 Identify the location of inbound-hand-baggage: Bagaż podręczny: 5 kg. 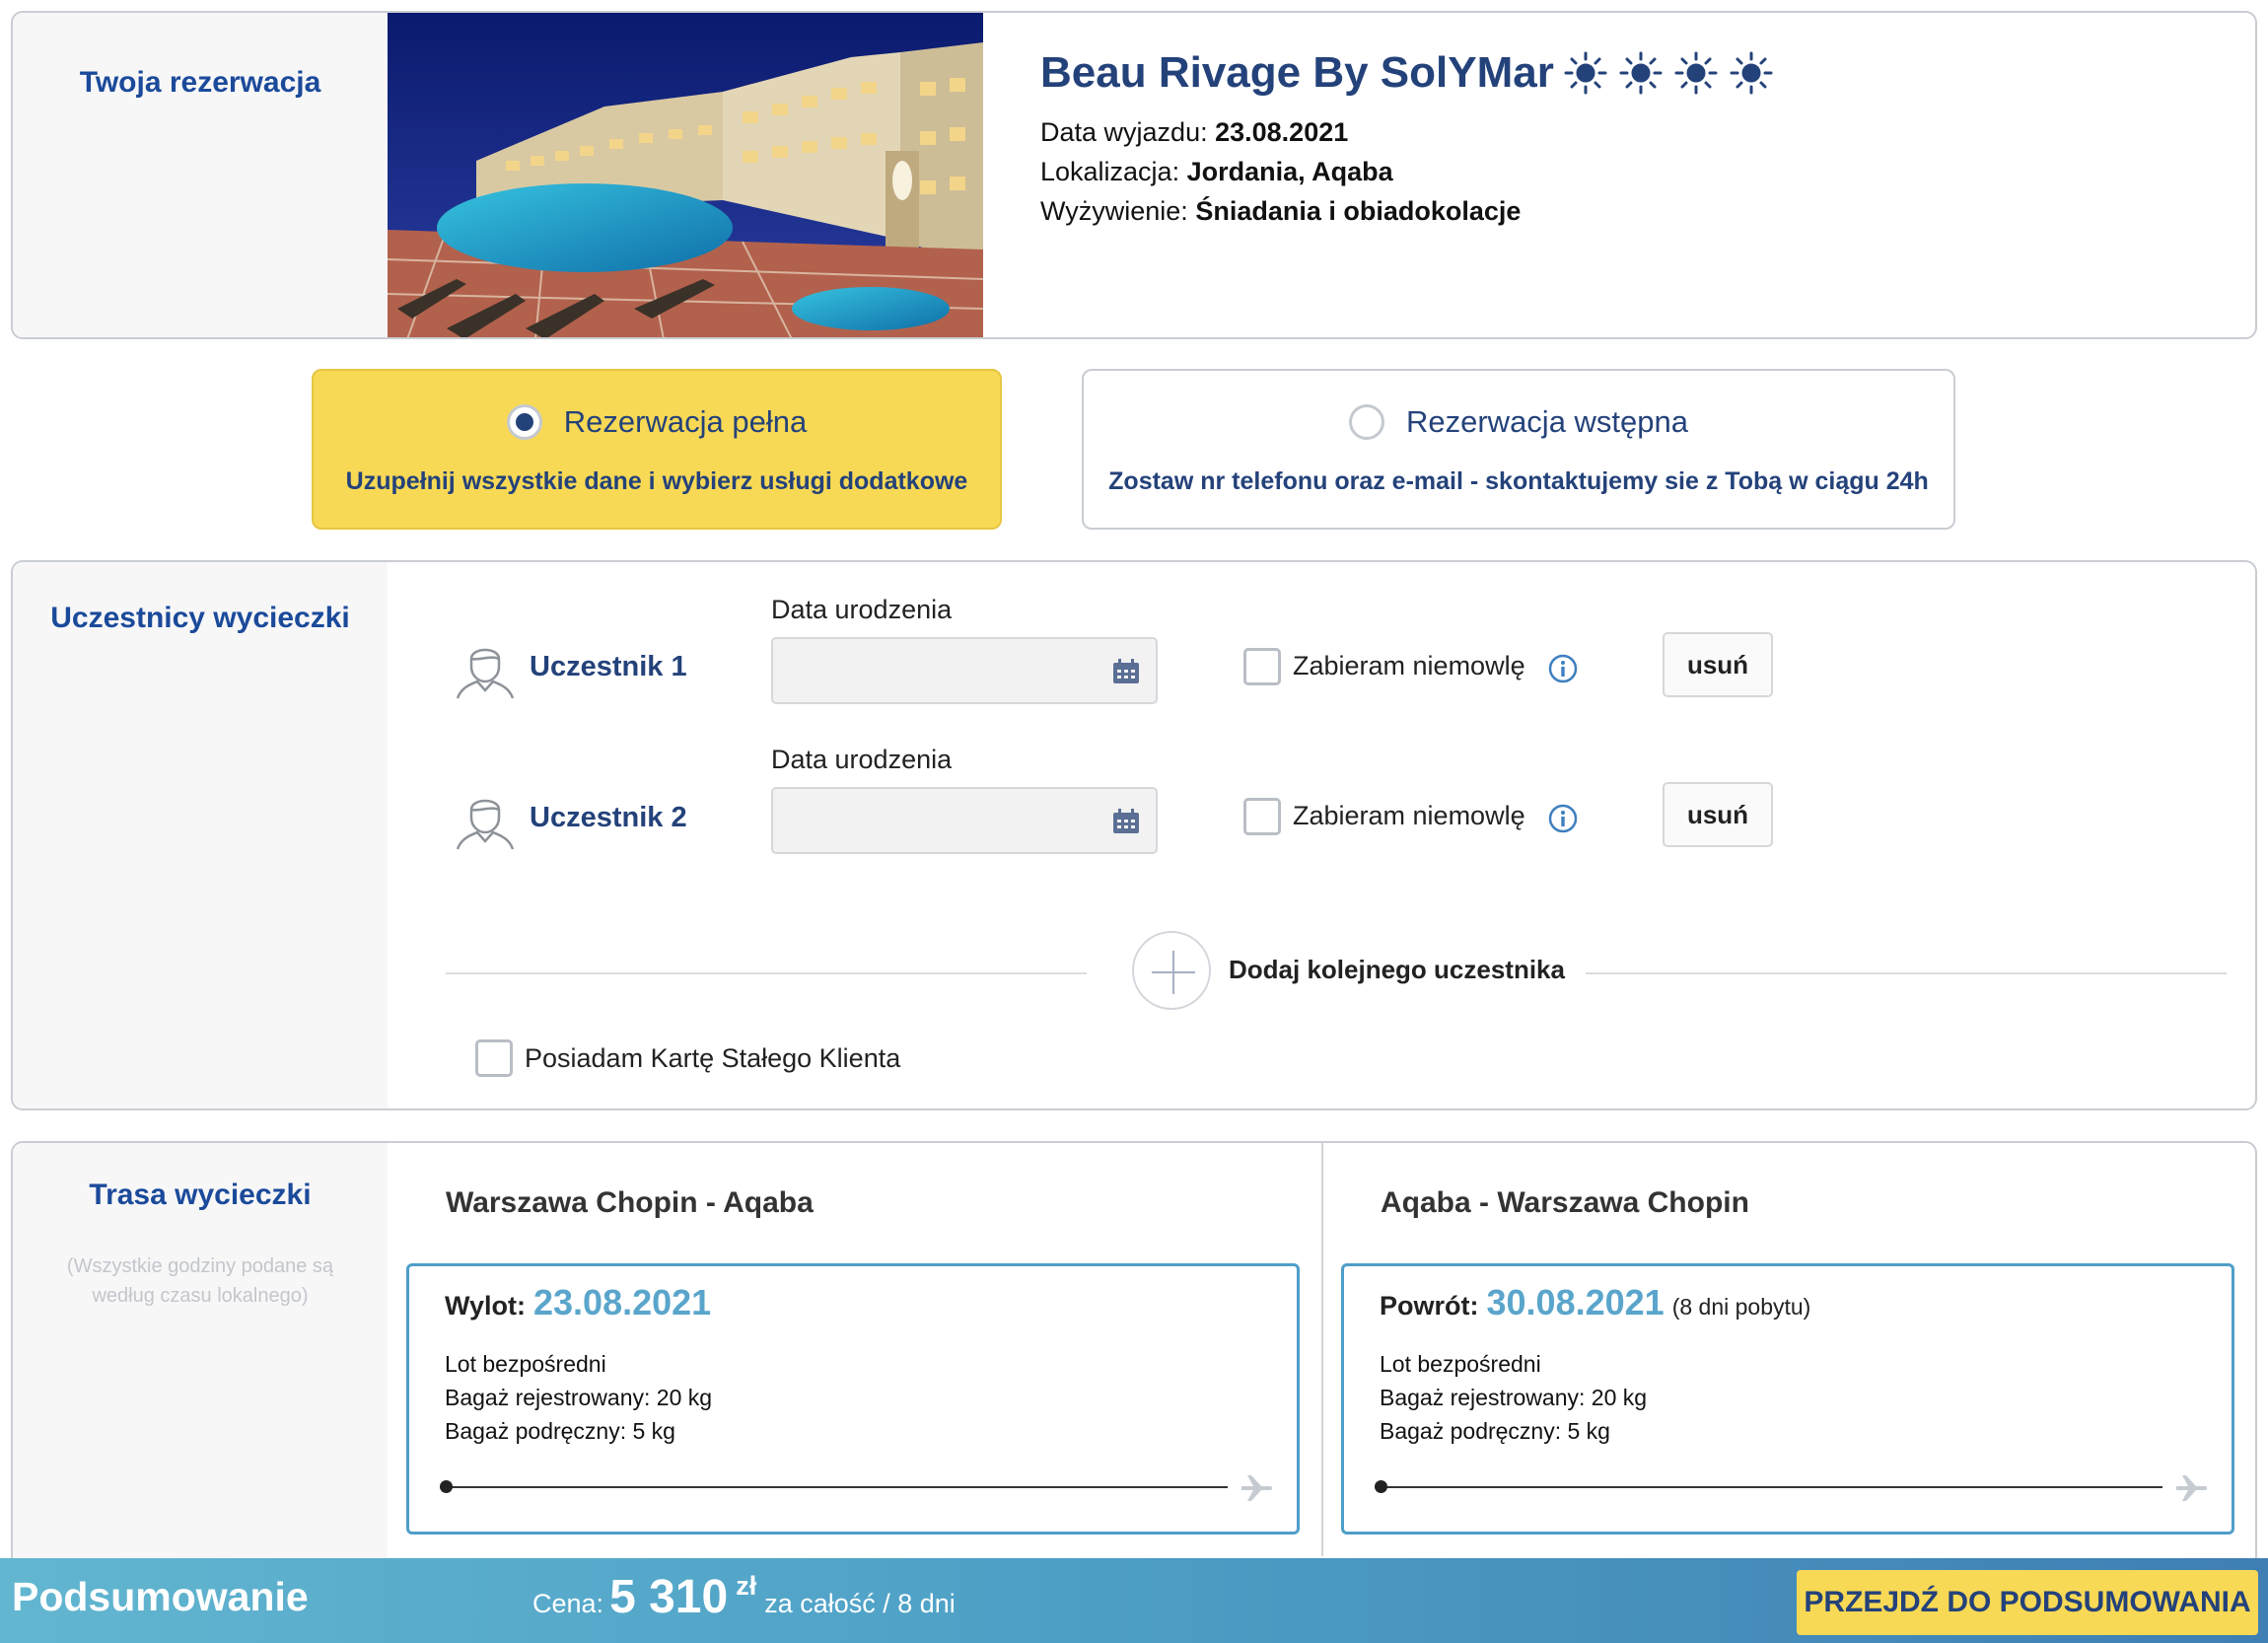
(1495, 1431).